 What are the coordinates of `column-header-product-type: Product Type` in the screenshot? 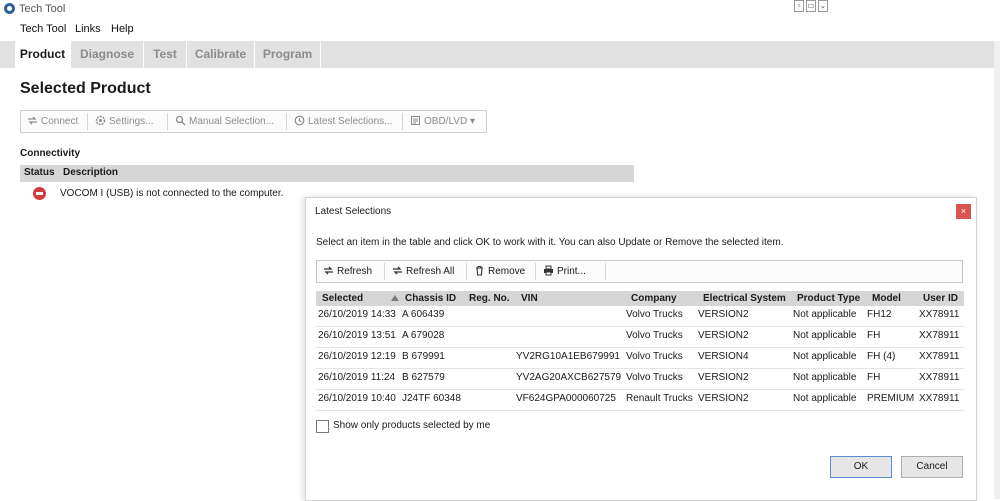 It's located at (828, 298).